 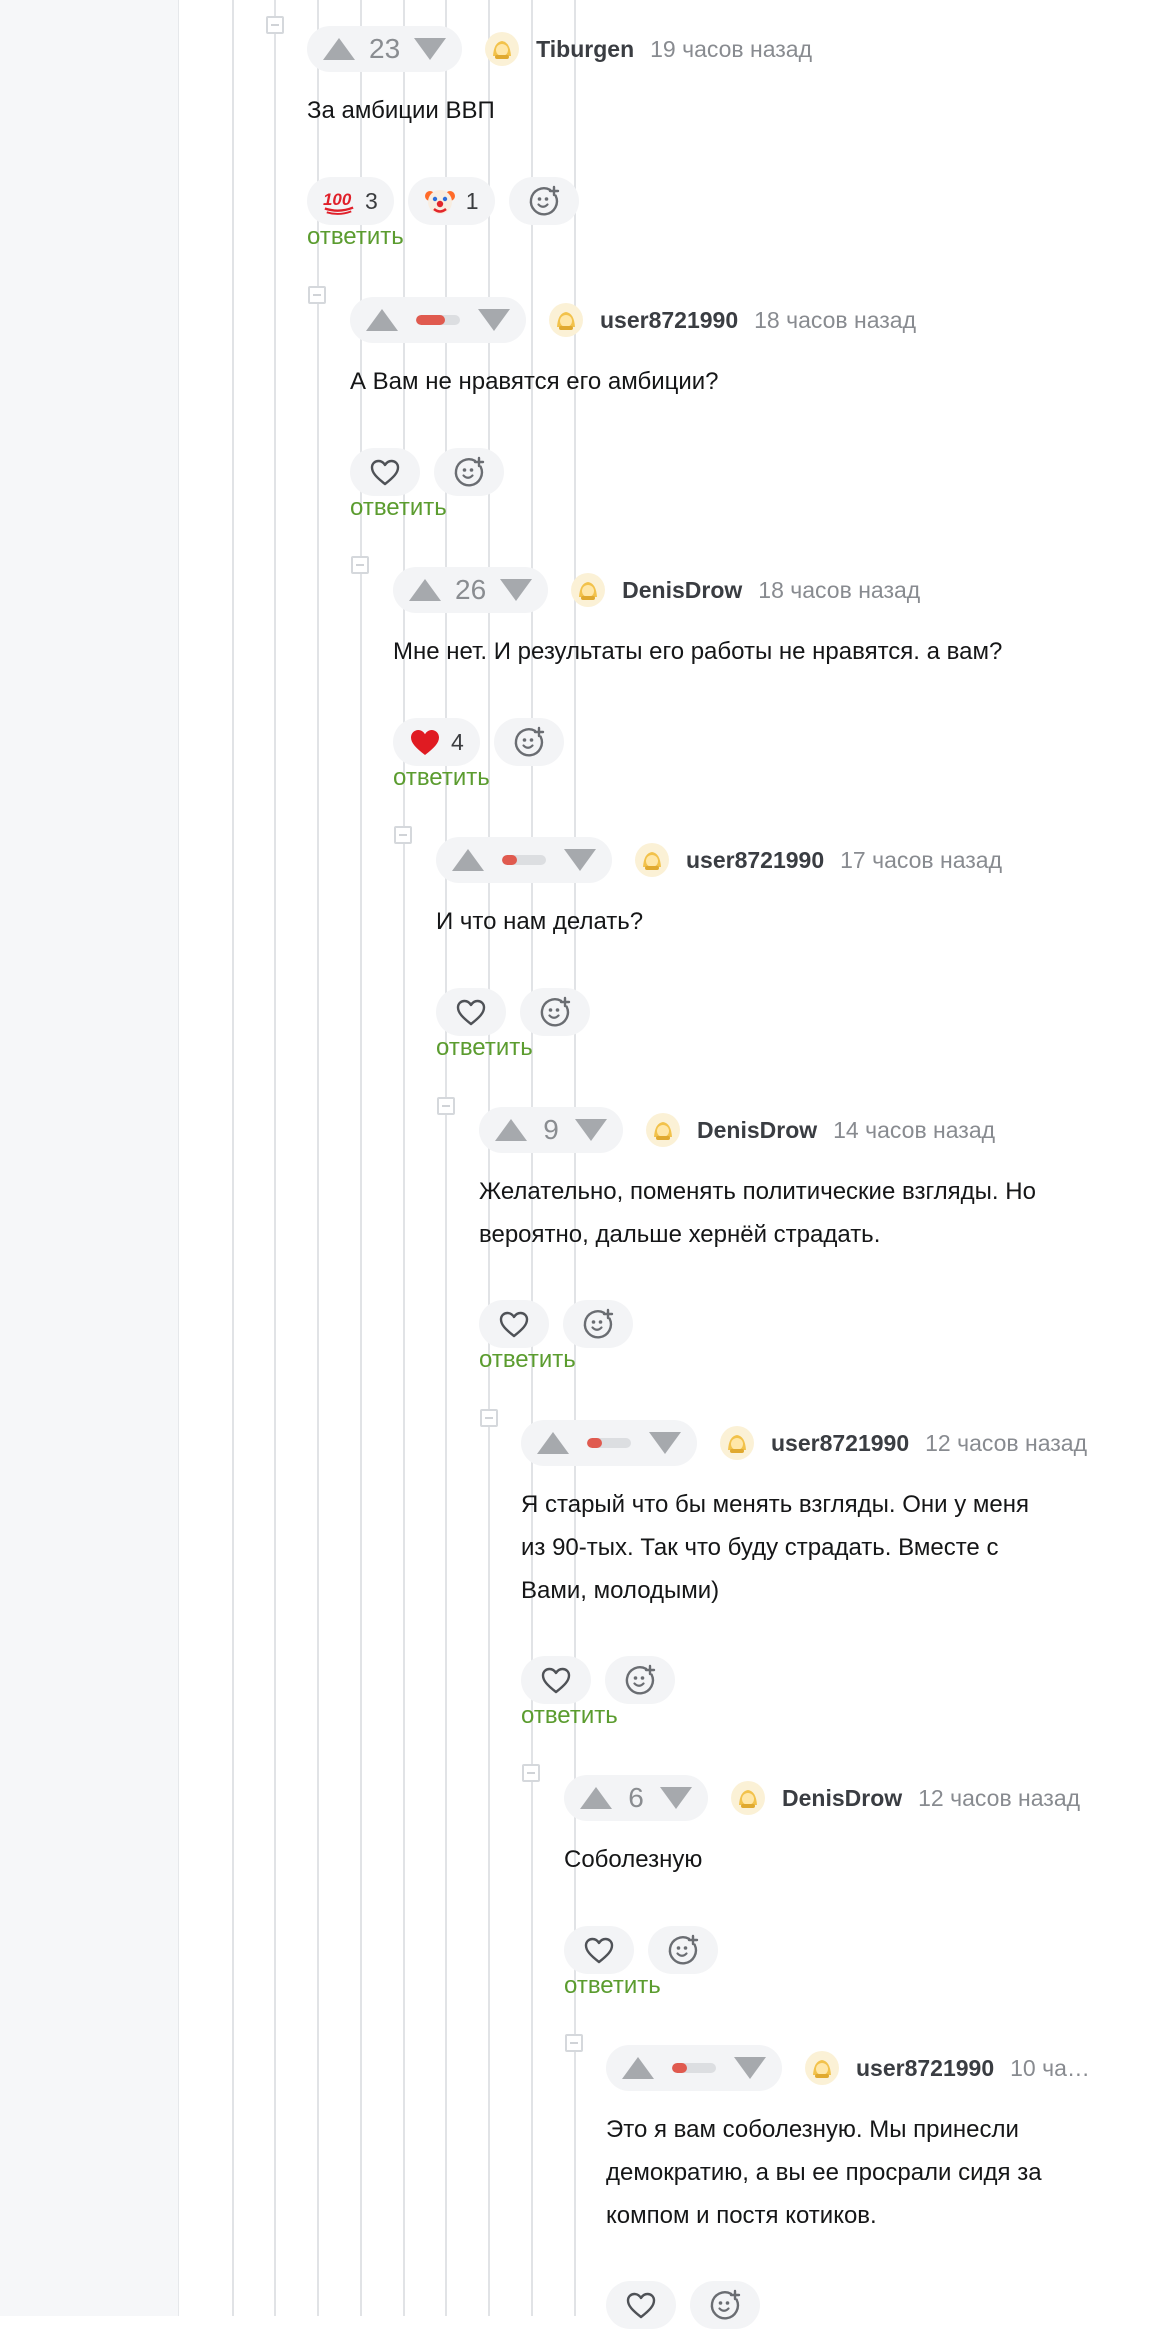 What do you see at coordinates (731, 49) in the screenshot?
I see `timestamp: 19 часов назад` at bounding box center [731, 49].